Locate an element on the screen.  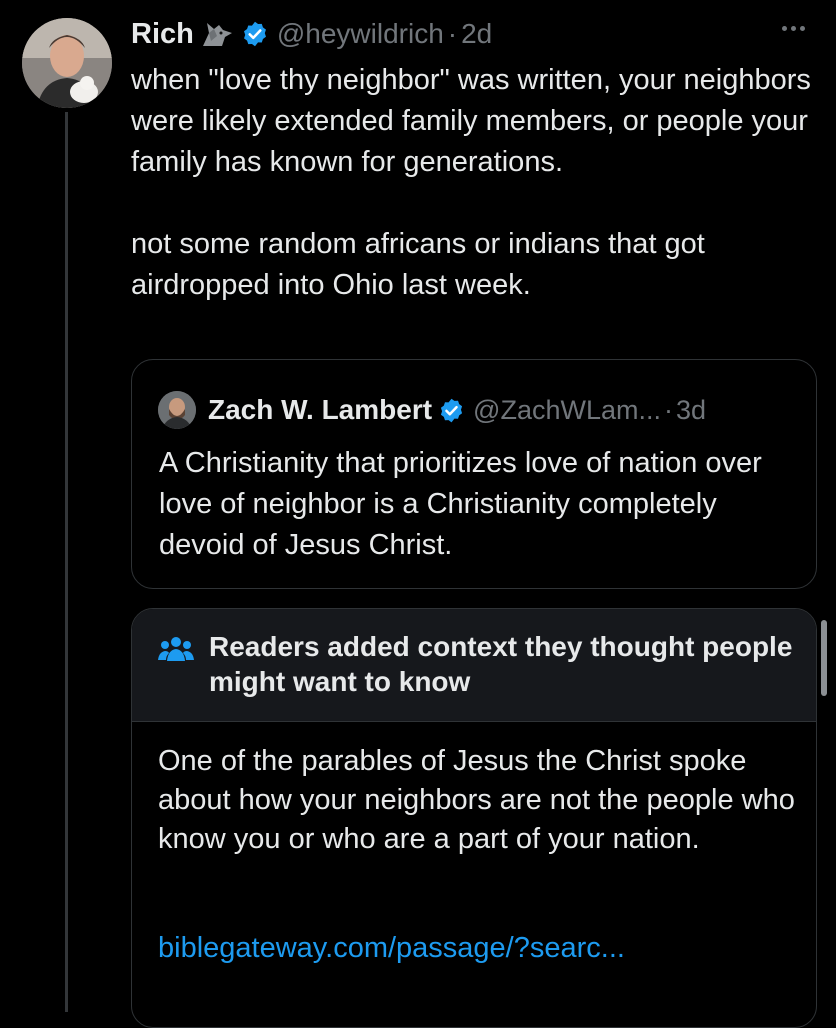
tweet-header: Rich @heywildrich · 2d is located at coordinates (311, 34).